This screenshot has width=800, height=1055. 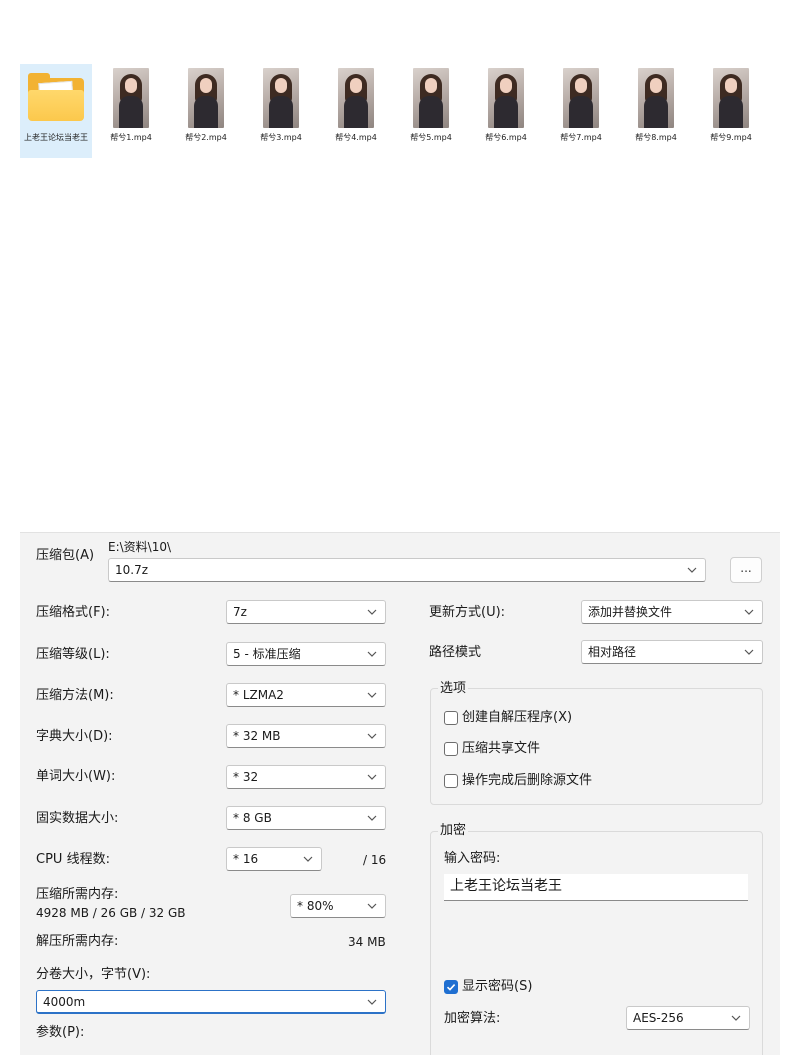 What do you see at coordinates (672, 652) in the screenshot?
I see `pathmode-select: 相对路径` at bounding box center [672, 652].